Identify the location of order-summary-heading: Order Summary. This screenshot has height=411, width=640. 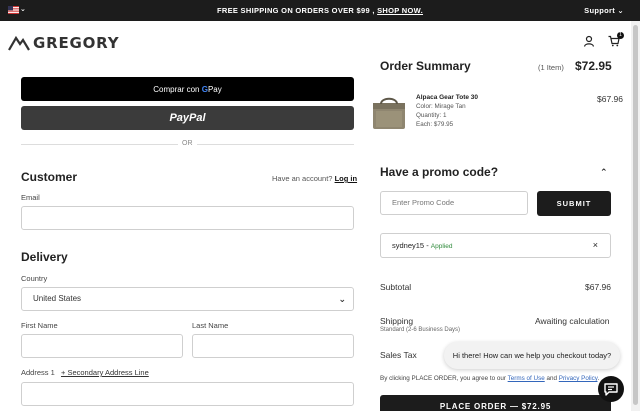
(425, 66).